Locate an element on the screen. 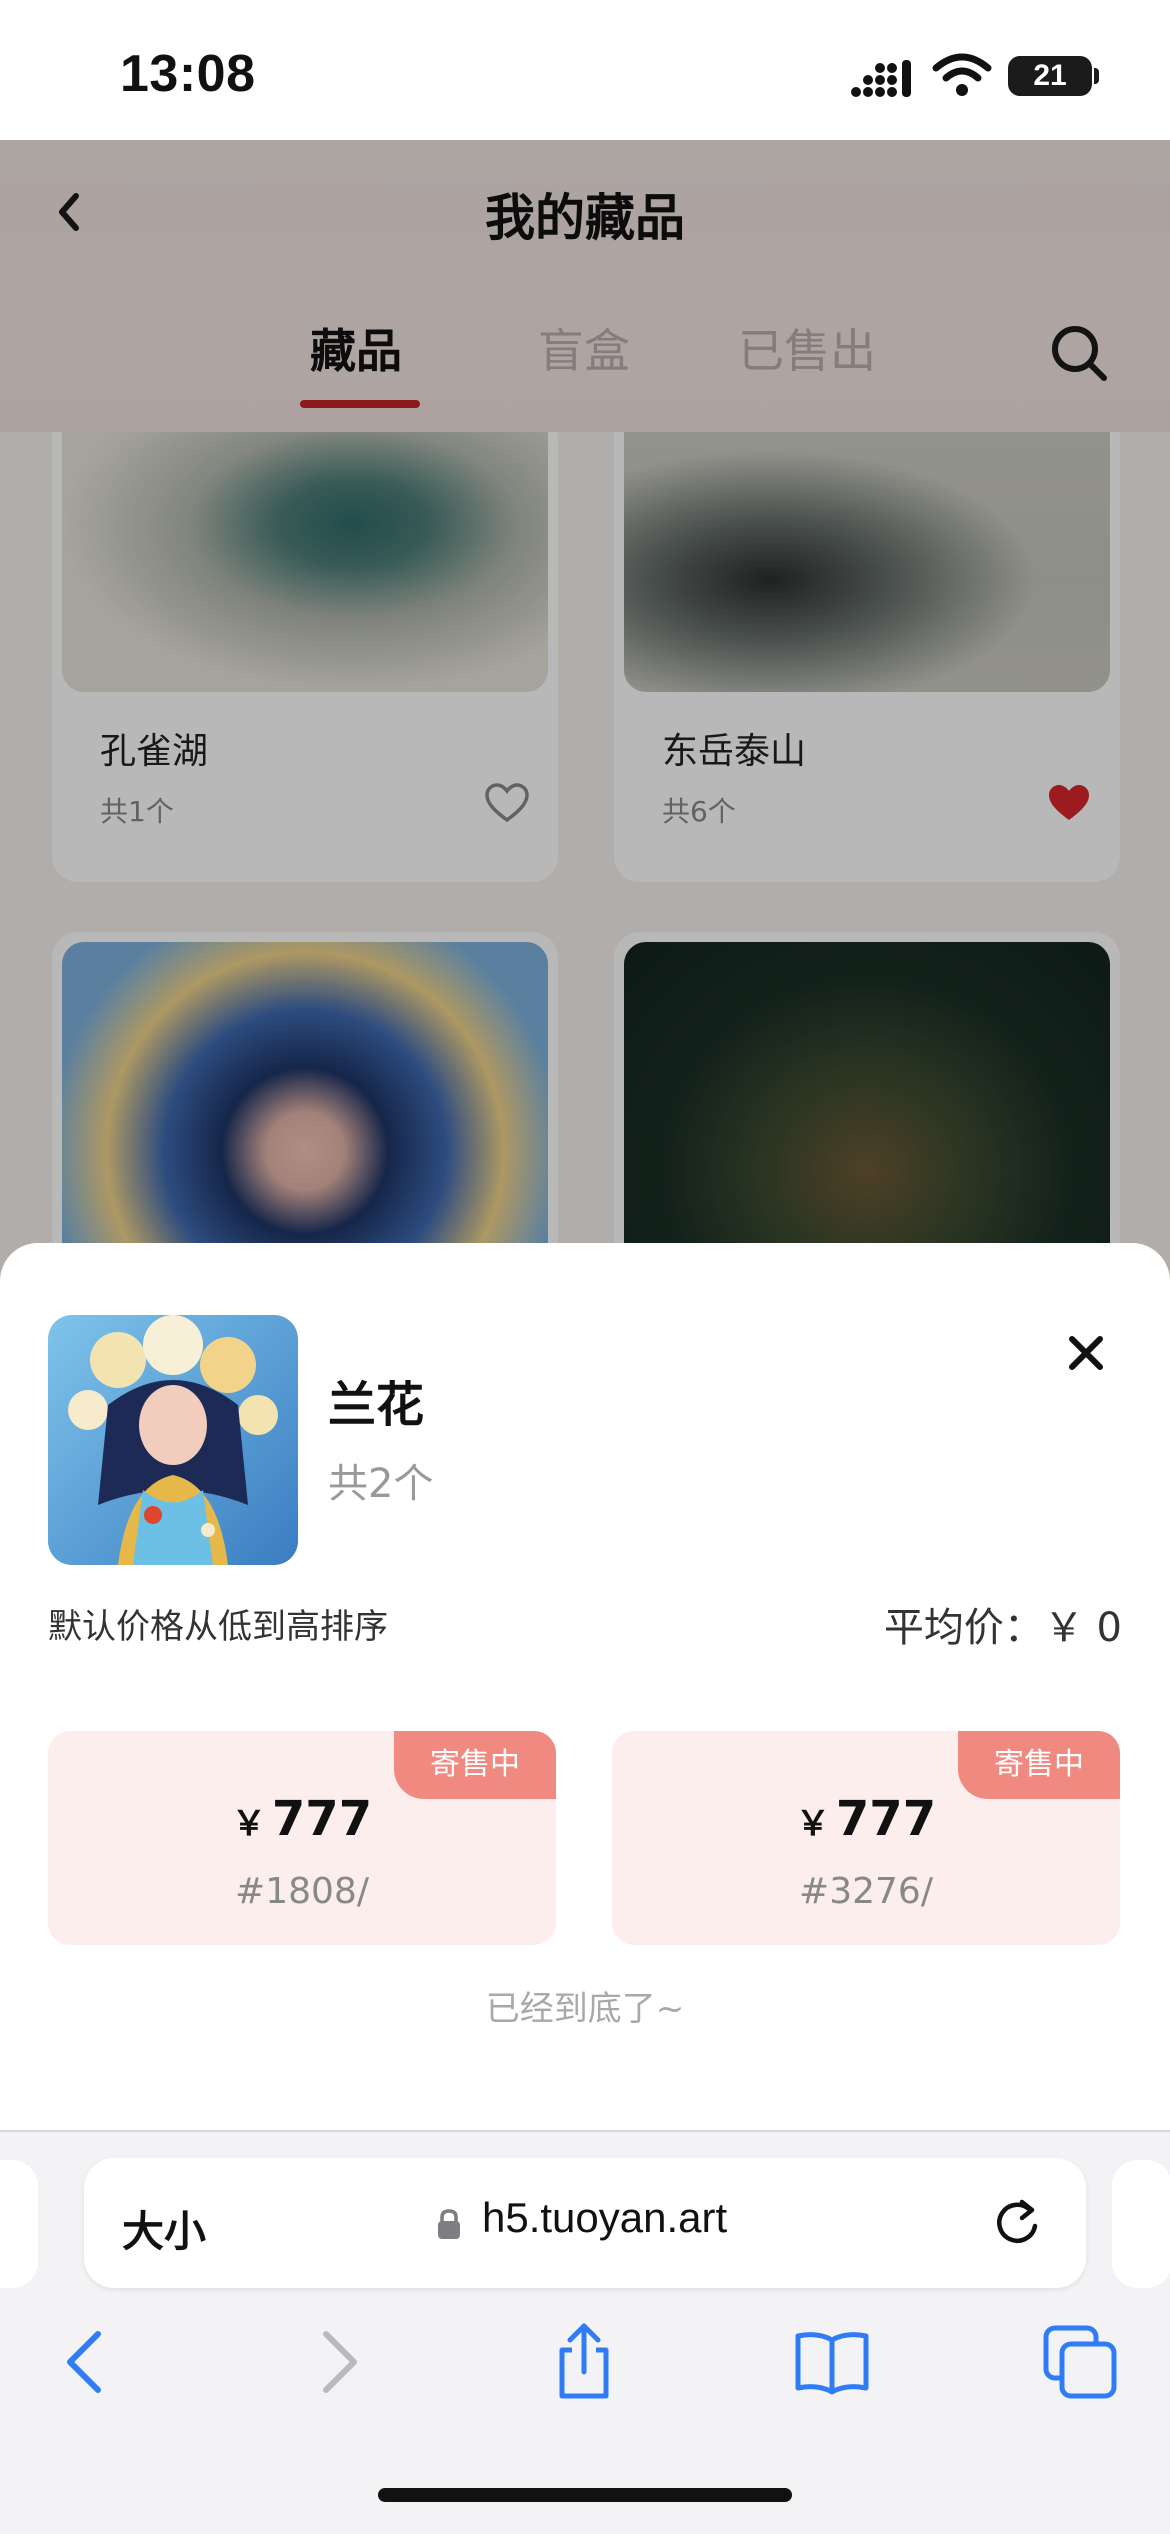  tabs-icon is located at coordinates (1080, 2362).